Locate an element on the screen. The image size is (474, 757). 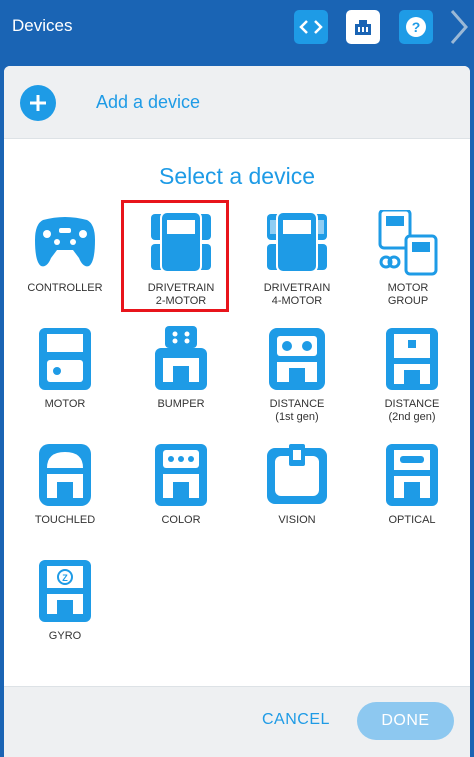
device-tile-gyro: Z GYRO is located at coordinates (65, 614).